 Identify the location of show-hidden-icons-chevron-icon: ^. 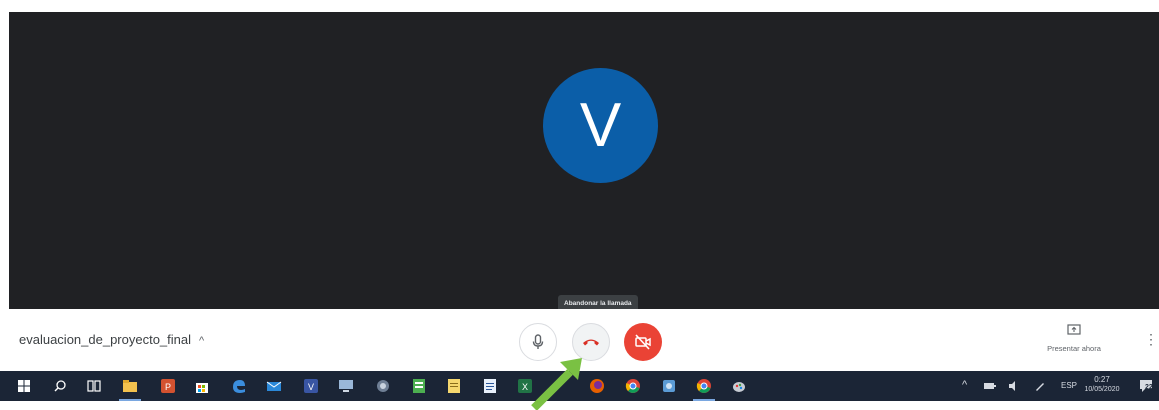
(964, 385).